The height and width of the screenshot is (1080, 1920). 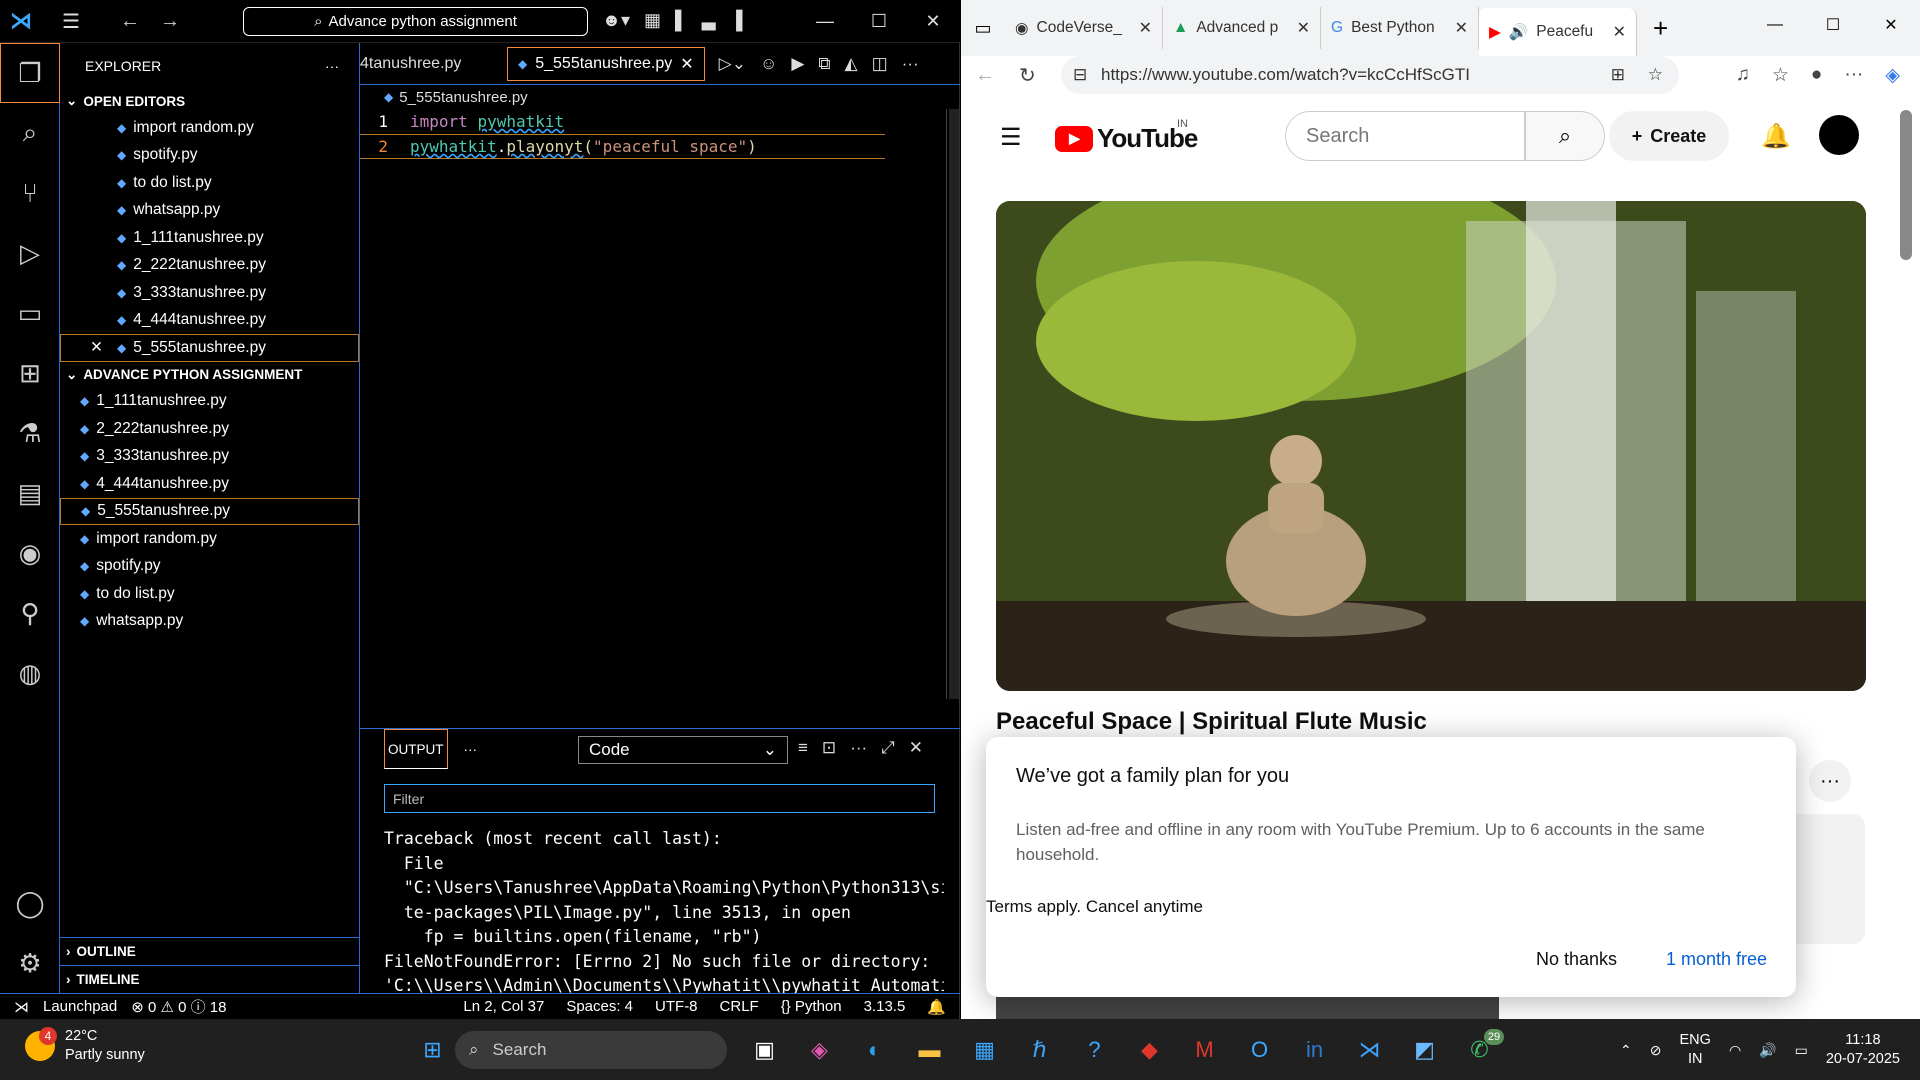 I want to click on browser-tab: G Best Python ✕, so click(x=1400, y=28).